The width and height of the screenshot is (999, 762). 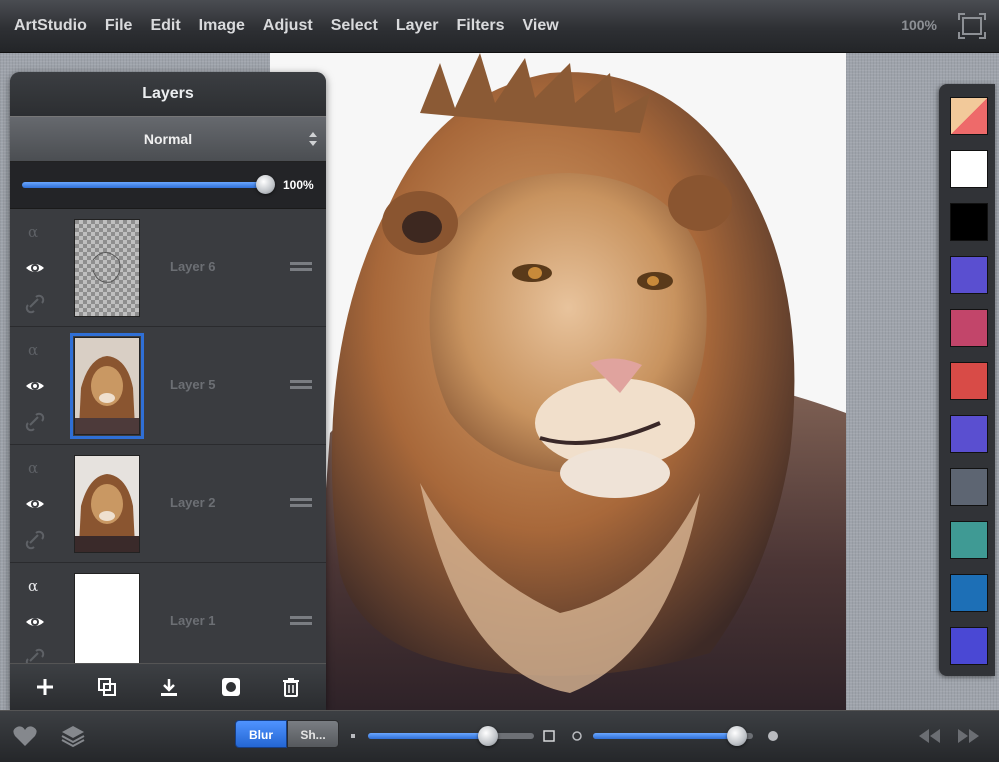 What do you see at coordinates (165, 26) in the screenshot?
I see `menu-edit: Edit` at bounding box center [165, 26].